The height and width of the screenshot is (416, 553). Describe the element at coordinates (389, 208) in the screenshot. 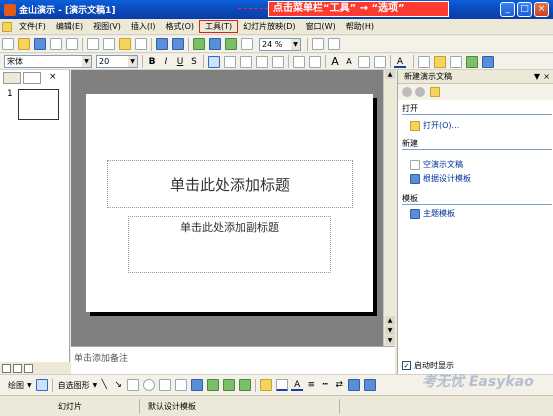

I see `vertical-scrollbar: ▲ ▲ ▼ ▼` at that location.